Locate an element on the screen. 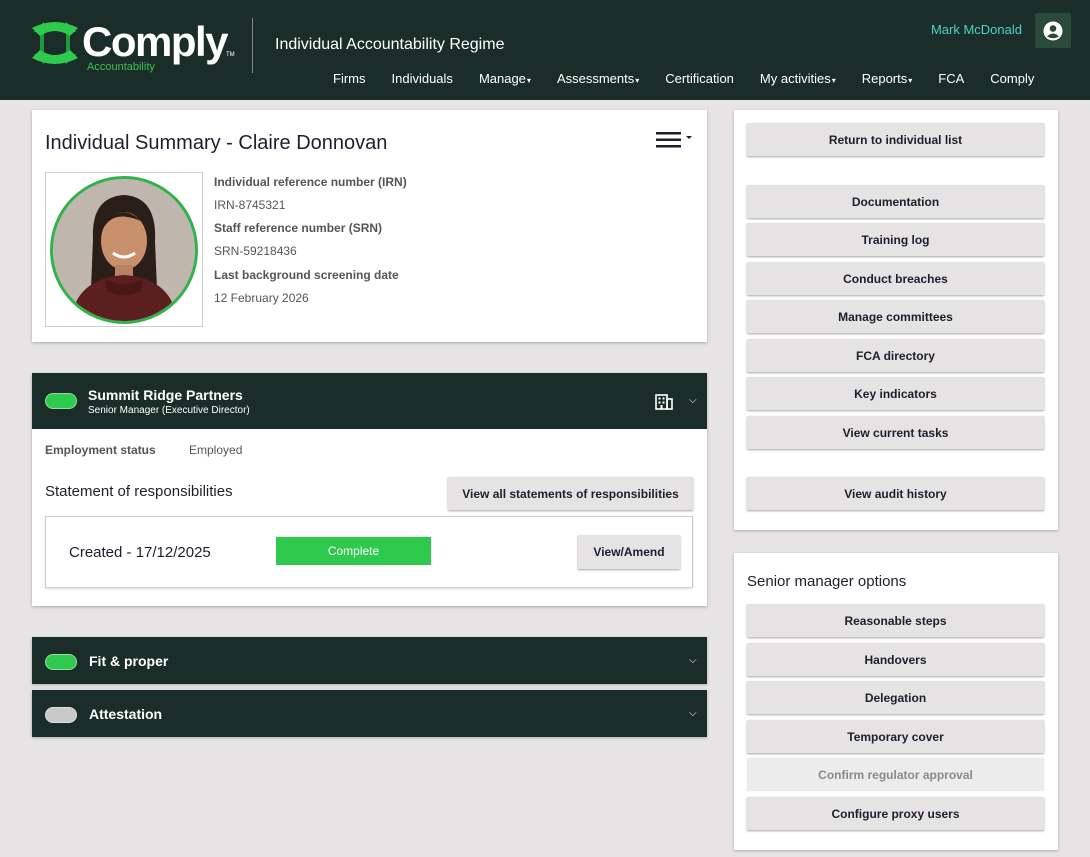  fit-and-proper-accordion: Fit & proper ⌵ is located at coordinates (369, 660).